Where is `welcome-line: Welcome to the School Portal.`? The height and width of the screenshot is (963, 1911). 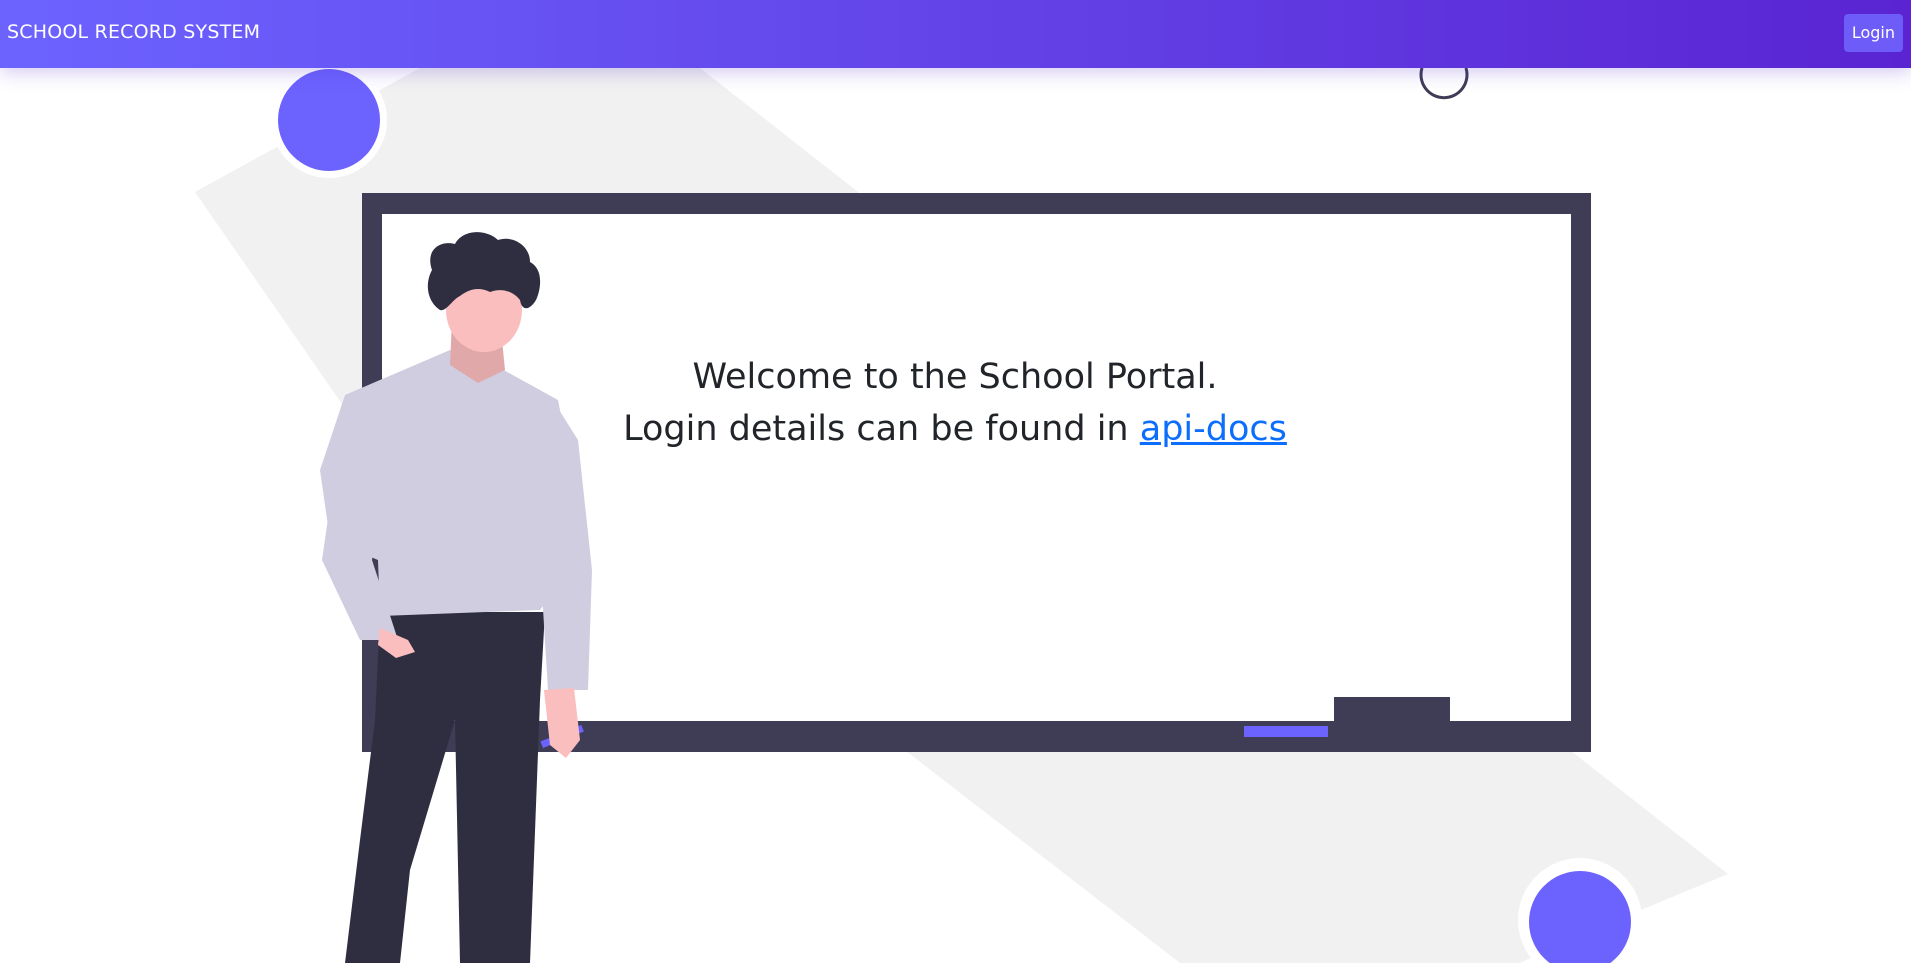
welcome-line: Welcome to the School Portal. is located at coordinates (955, 377).